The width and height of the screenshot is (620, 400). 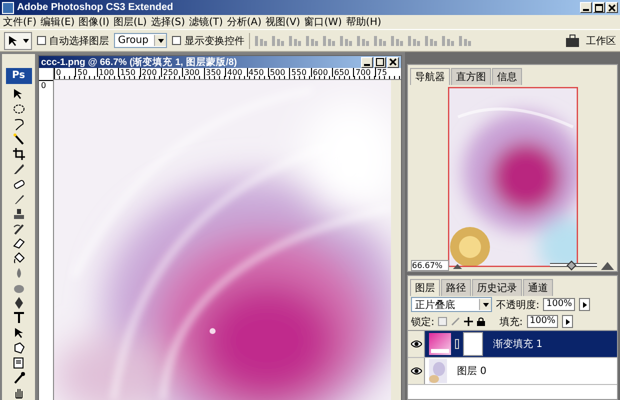 What do you see at coordinates (283, 22) in the screenshot?
I see `menu-item: 视图(V)` at bounding box center [283, 22].